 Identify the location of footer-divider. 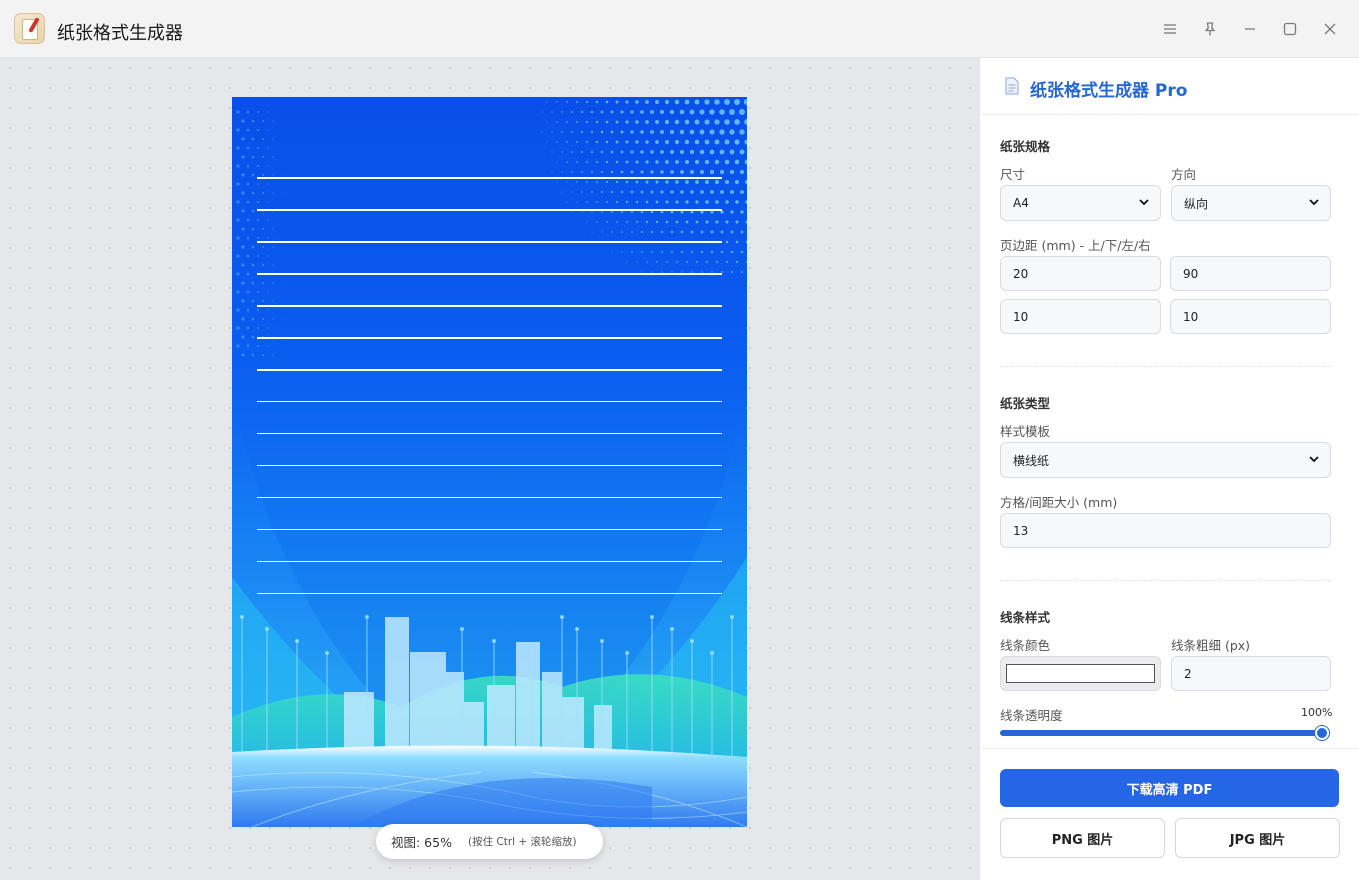
(1169, 748).